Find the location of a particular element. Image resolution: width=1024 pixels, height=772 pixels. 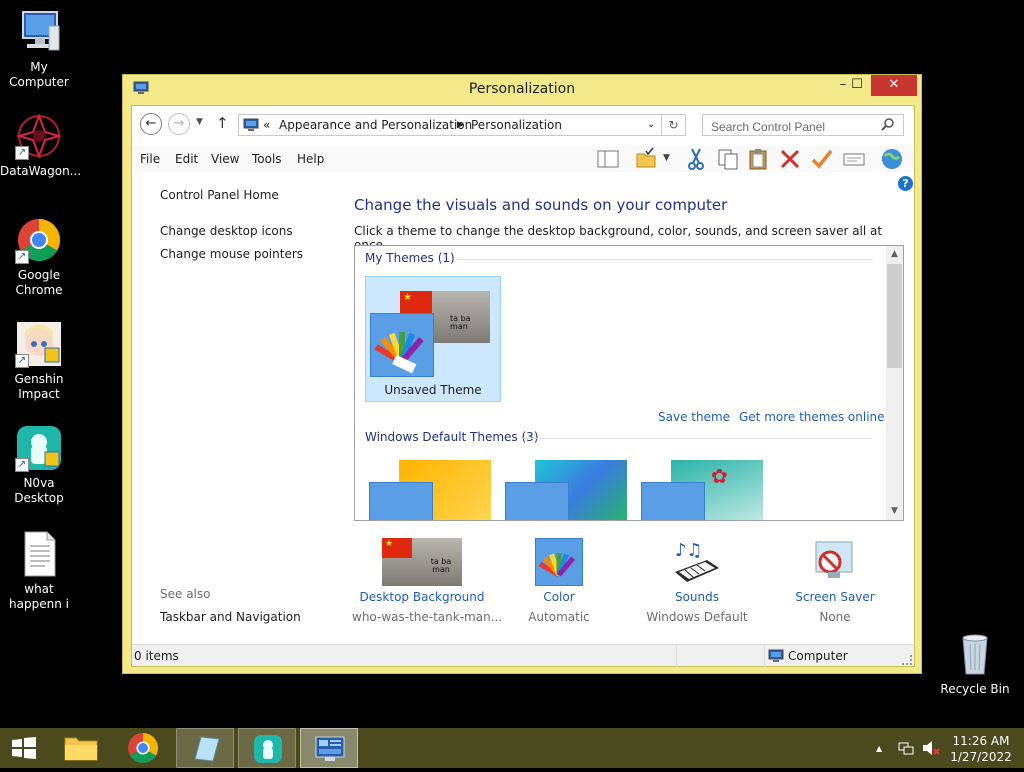

breadcrumb-overflow: « is located at coordinates (266, 125).